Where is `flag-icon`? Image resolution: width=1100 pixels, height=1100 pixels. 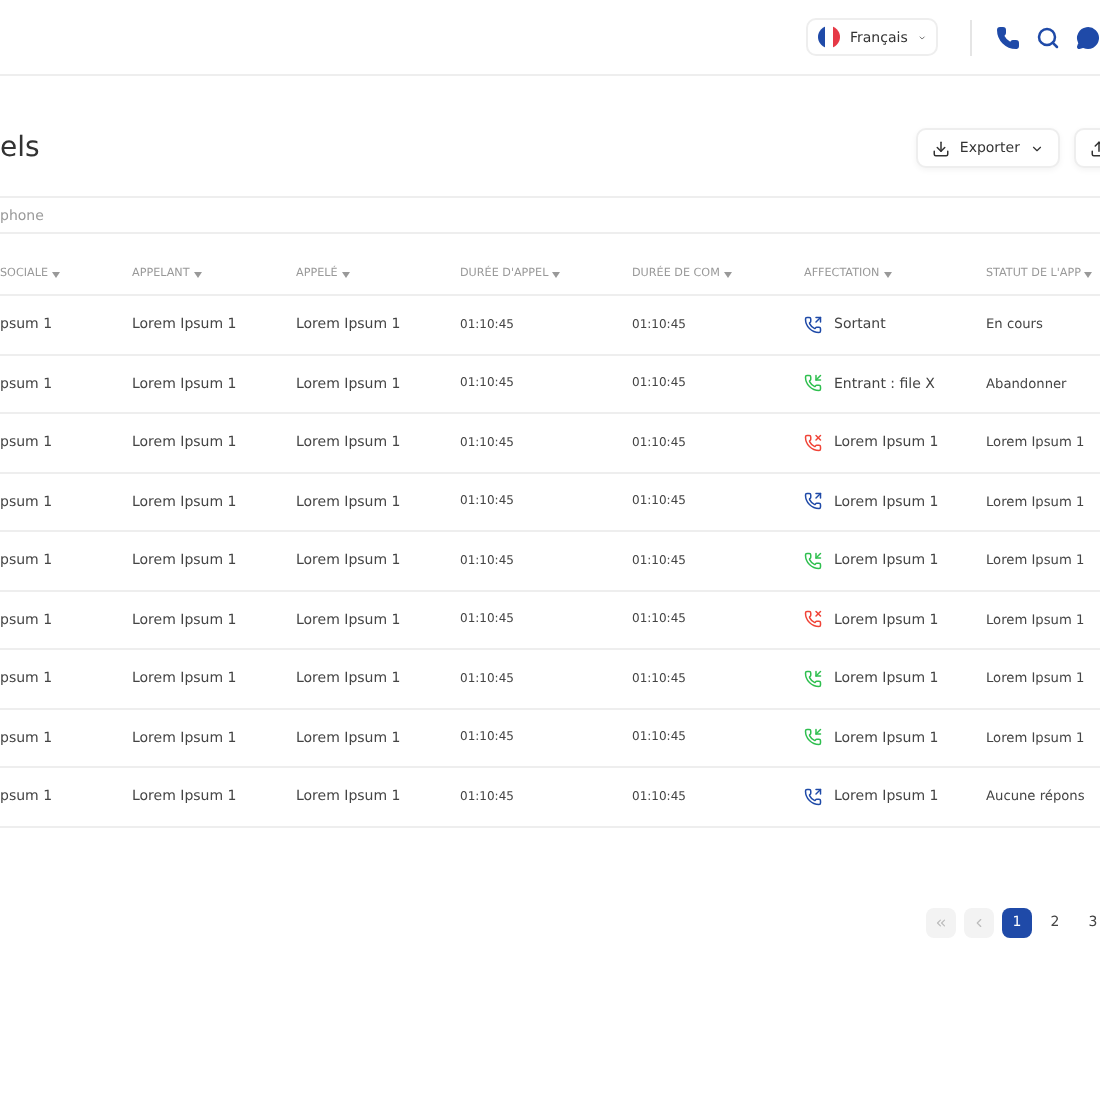
flag-icon is located at coordinates (829, 37).